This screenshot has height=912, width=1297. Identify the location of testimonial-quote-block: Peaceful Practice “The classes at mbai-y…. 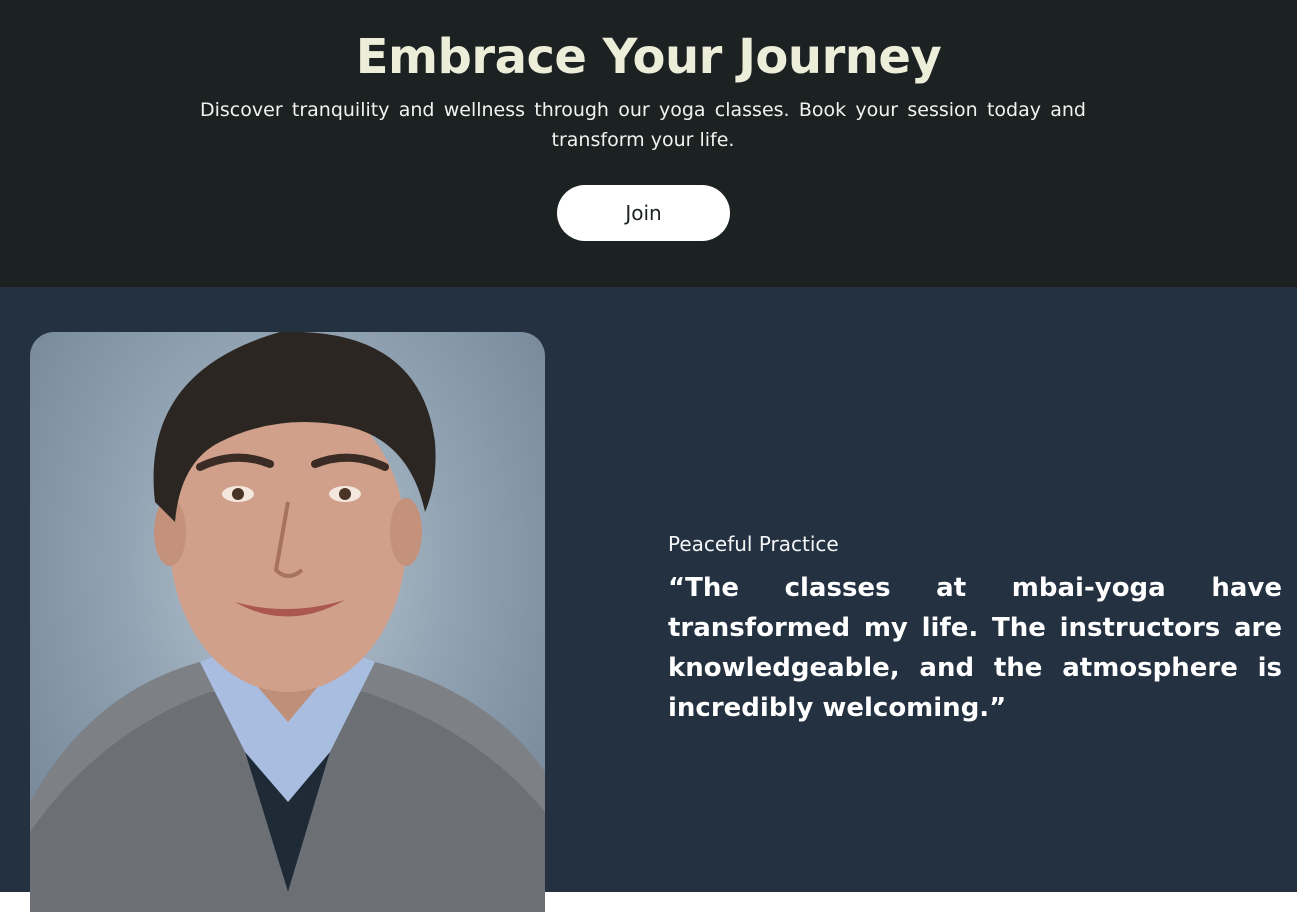
(975, 629).